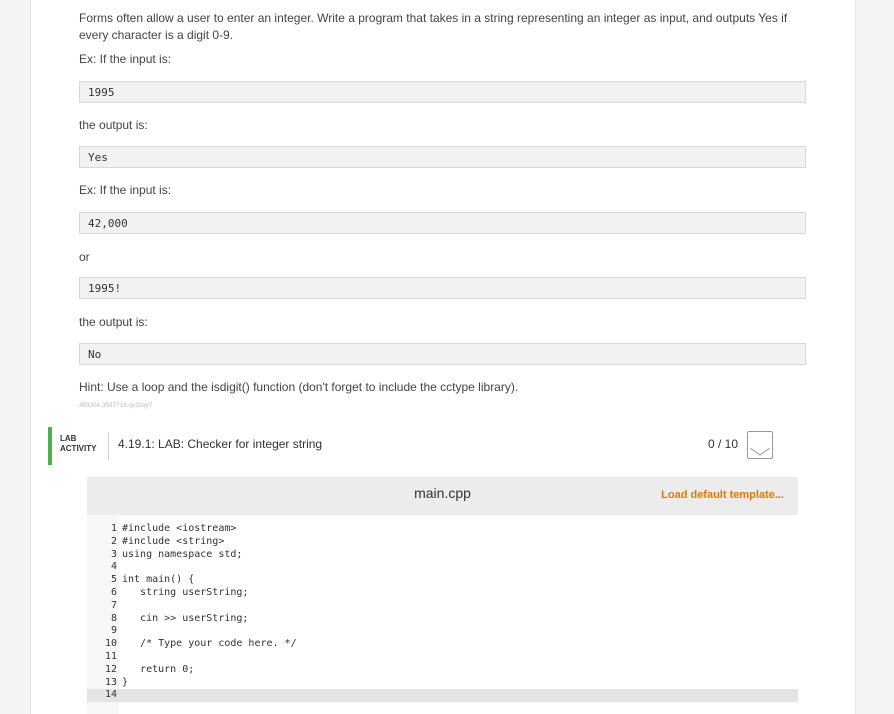 This screenshot has width=894, height=714. I want to click on code-line: 2 #include <string>, so click(442, 542).